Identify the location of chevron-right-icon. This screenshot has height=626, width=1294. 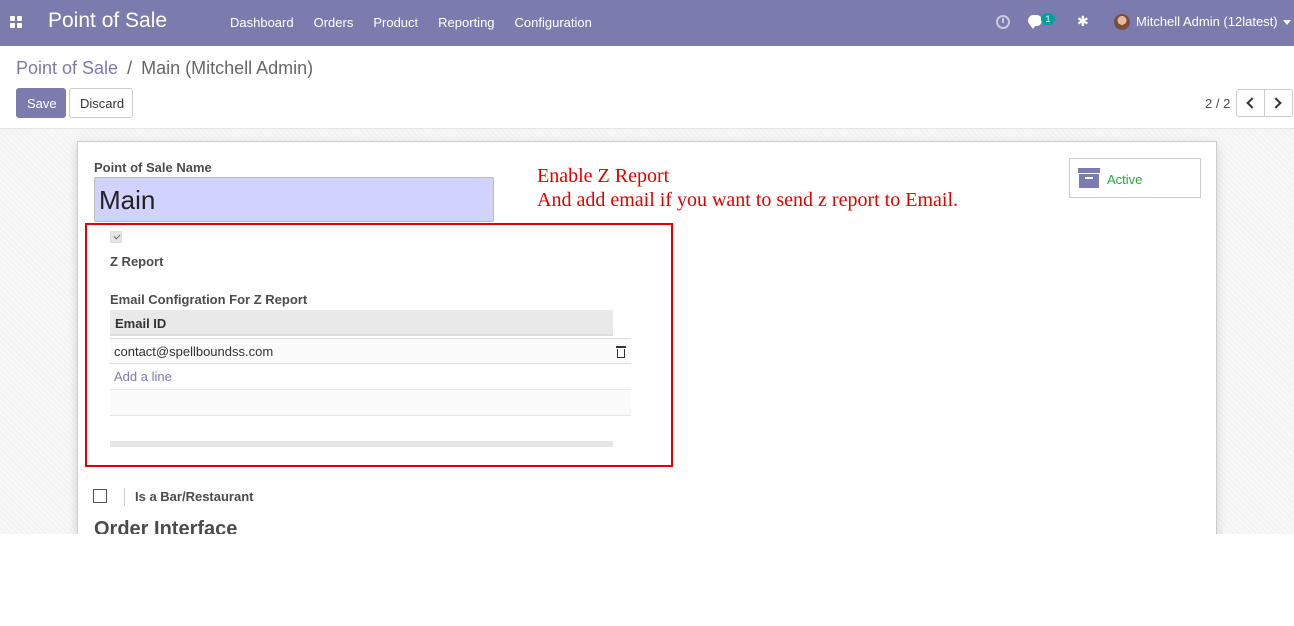
(1276, 103).